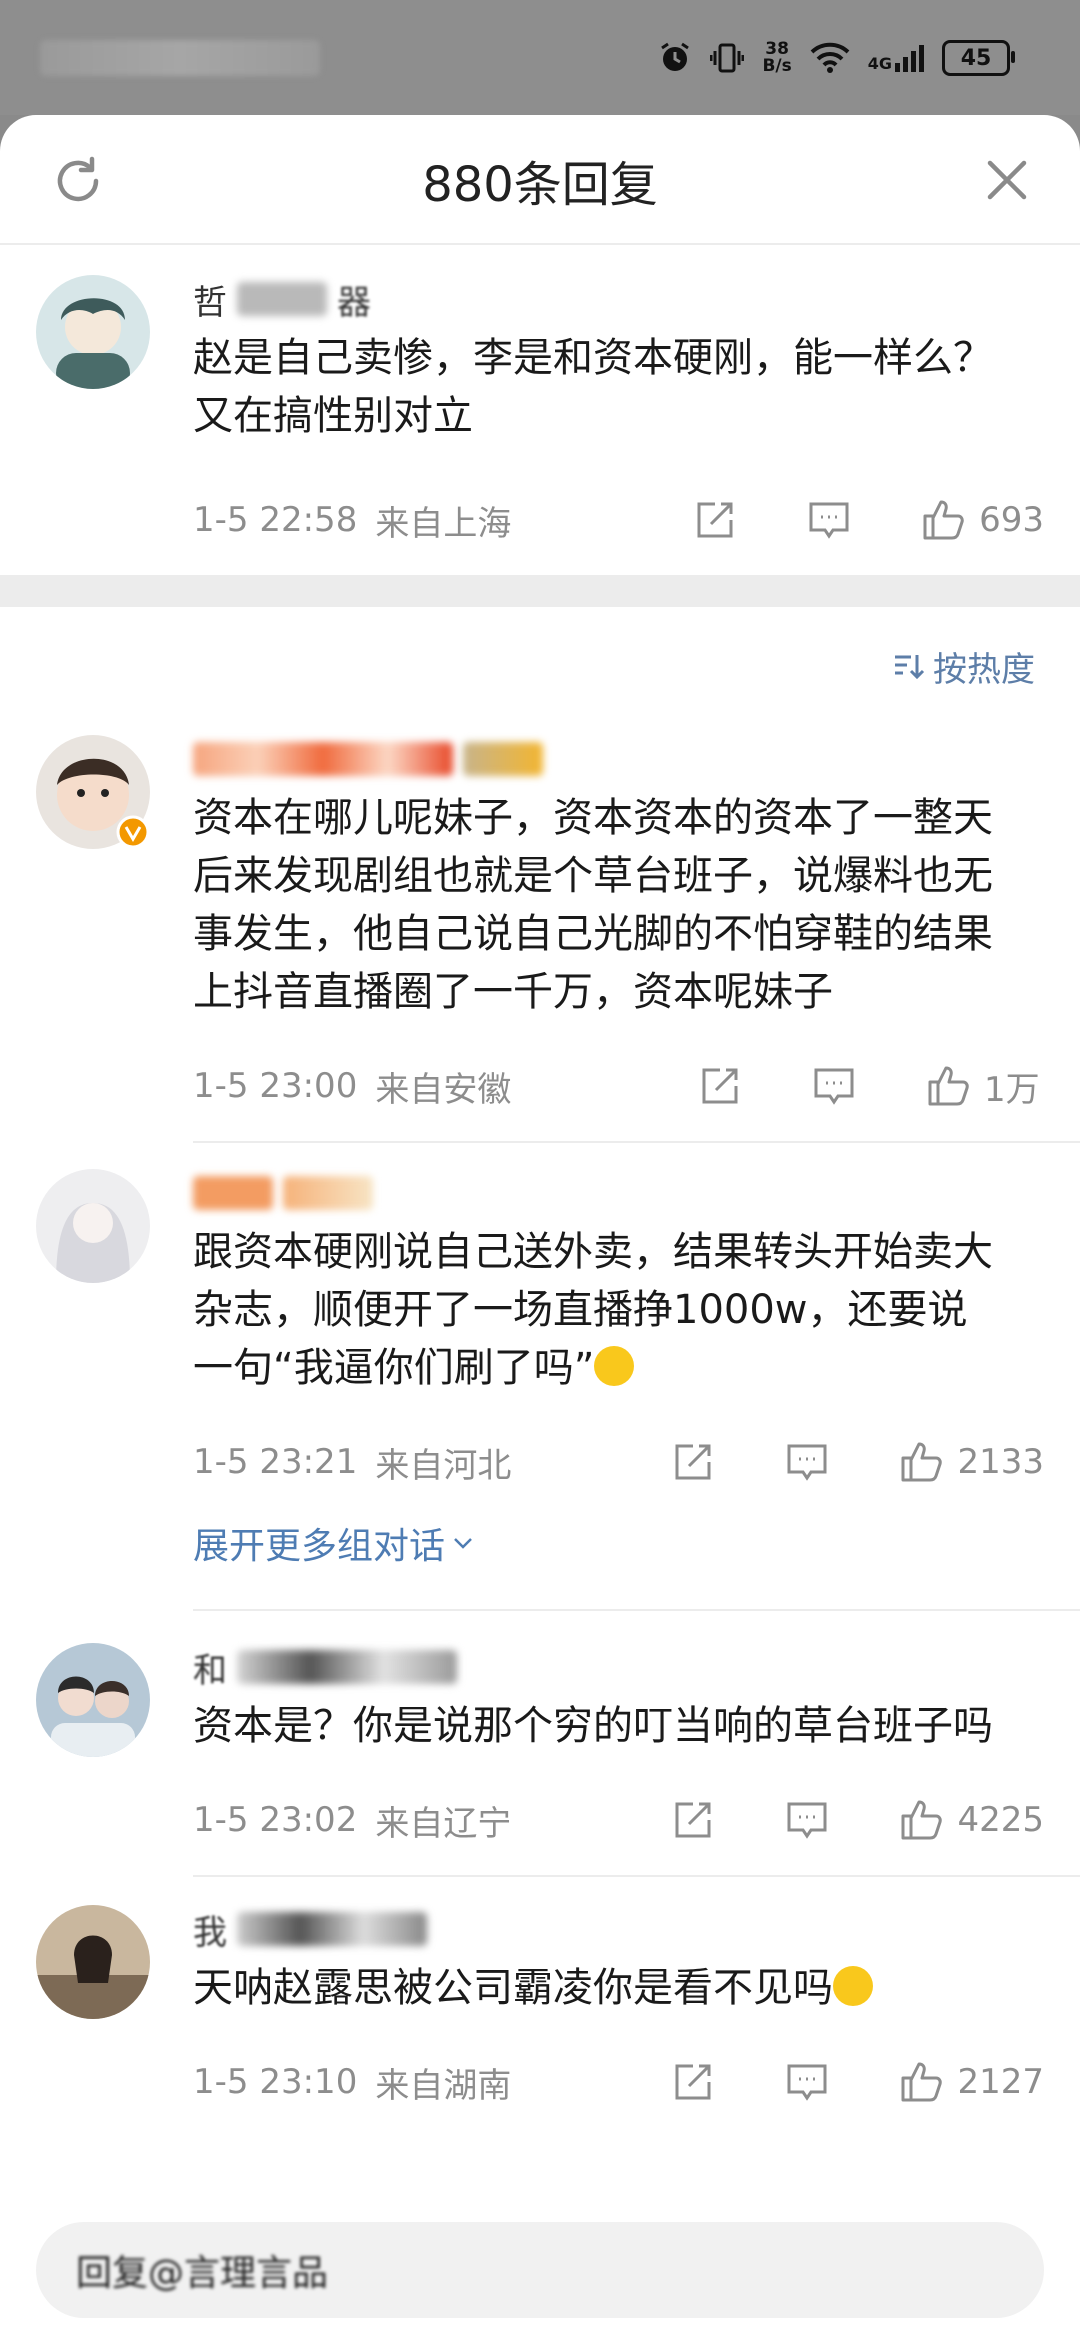  I want to click on username: 和, so click(618, 1667).